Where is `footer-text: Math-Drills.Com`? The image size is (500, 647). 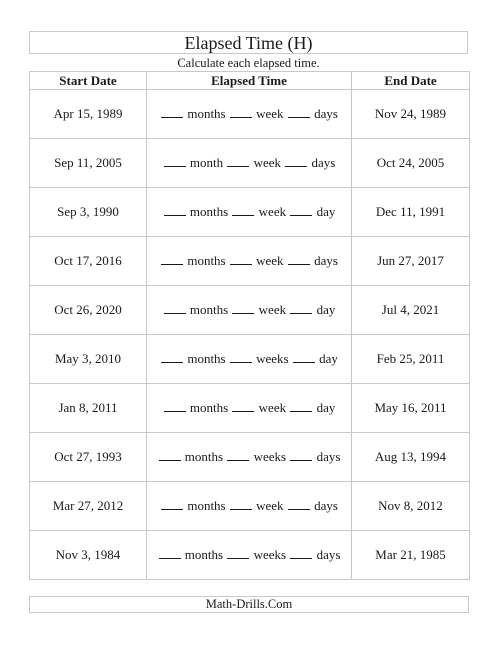
footer-text: Math-Drills.Com is located at coordinates (249, 604).